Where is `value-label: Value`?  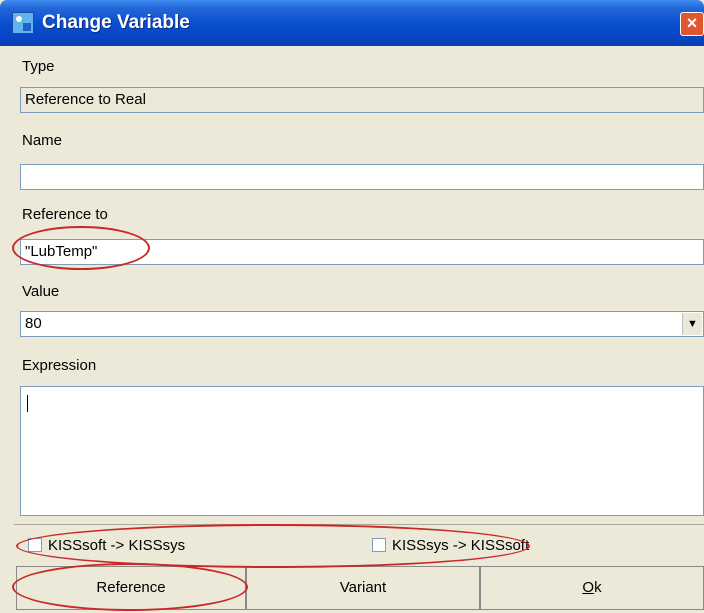
value-label: Value is located at coordinates (41, 291).